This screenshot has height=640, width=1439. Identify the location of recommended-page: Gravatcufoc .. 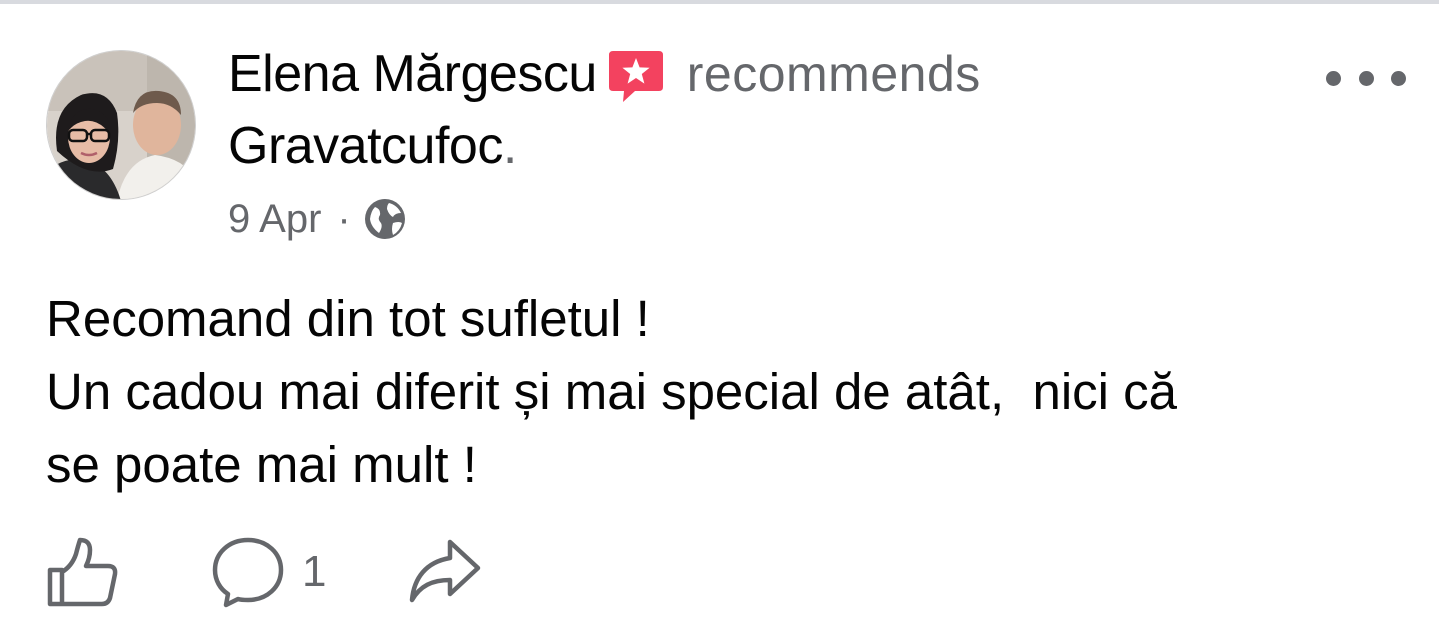
(372, 146).